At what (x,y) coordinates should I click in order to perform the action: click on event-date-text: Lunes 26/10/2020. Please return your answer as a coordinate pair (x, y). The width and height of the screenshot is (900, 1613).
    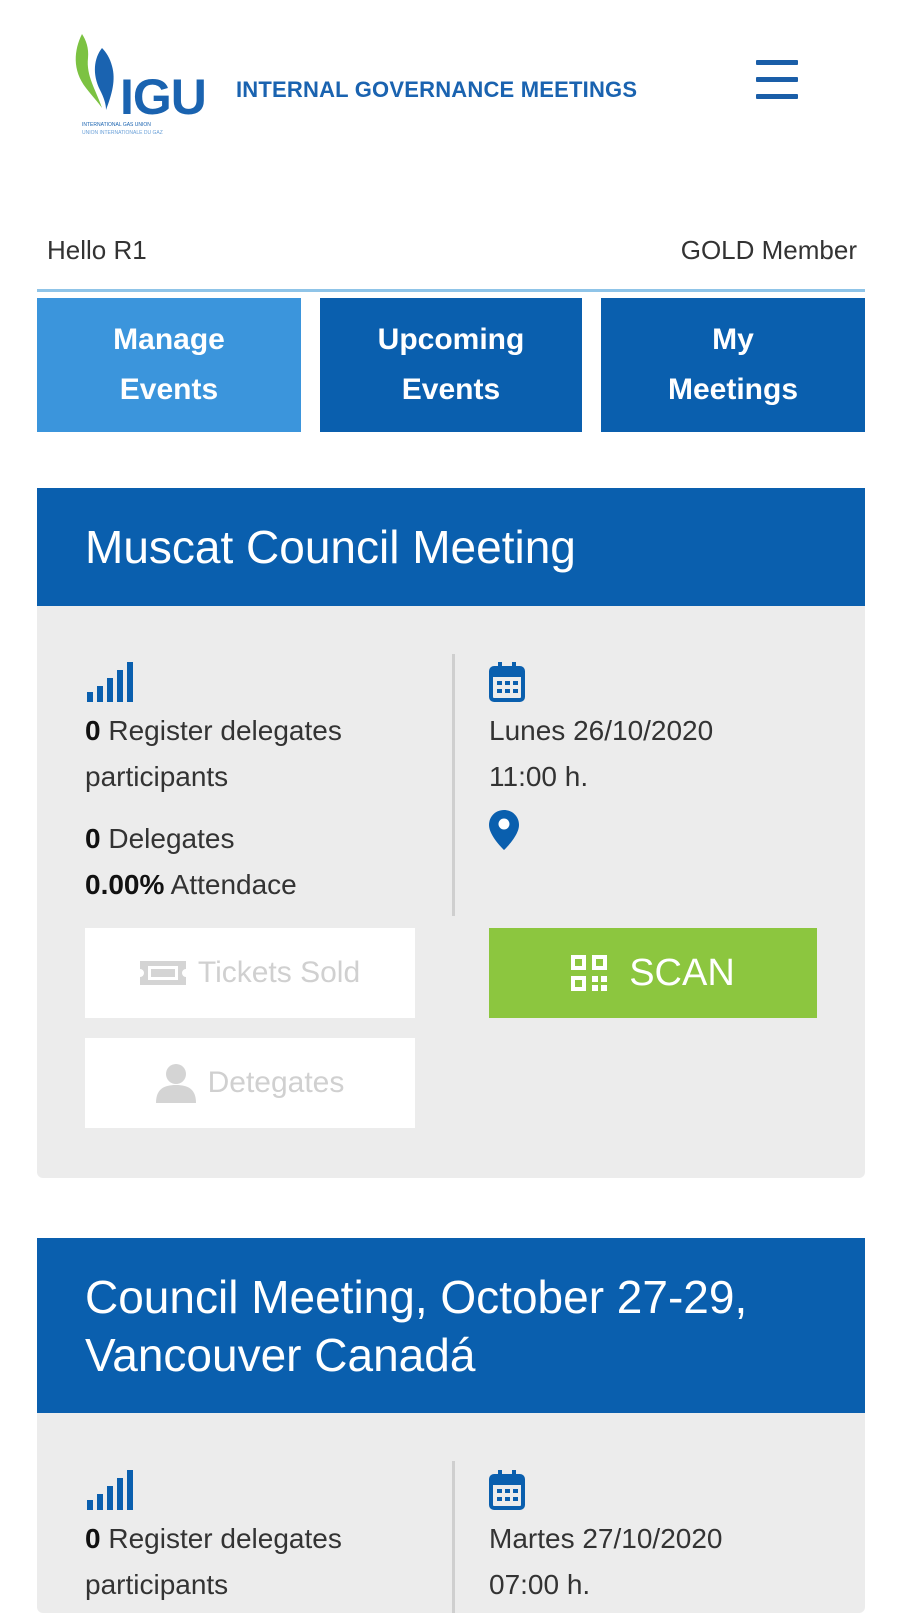
    Looking at the image, I should click on (601, 730).